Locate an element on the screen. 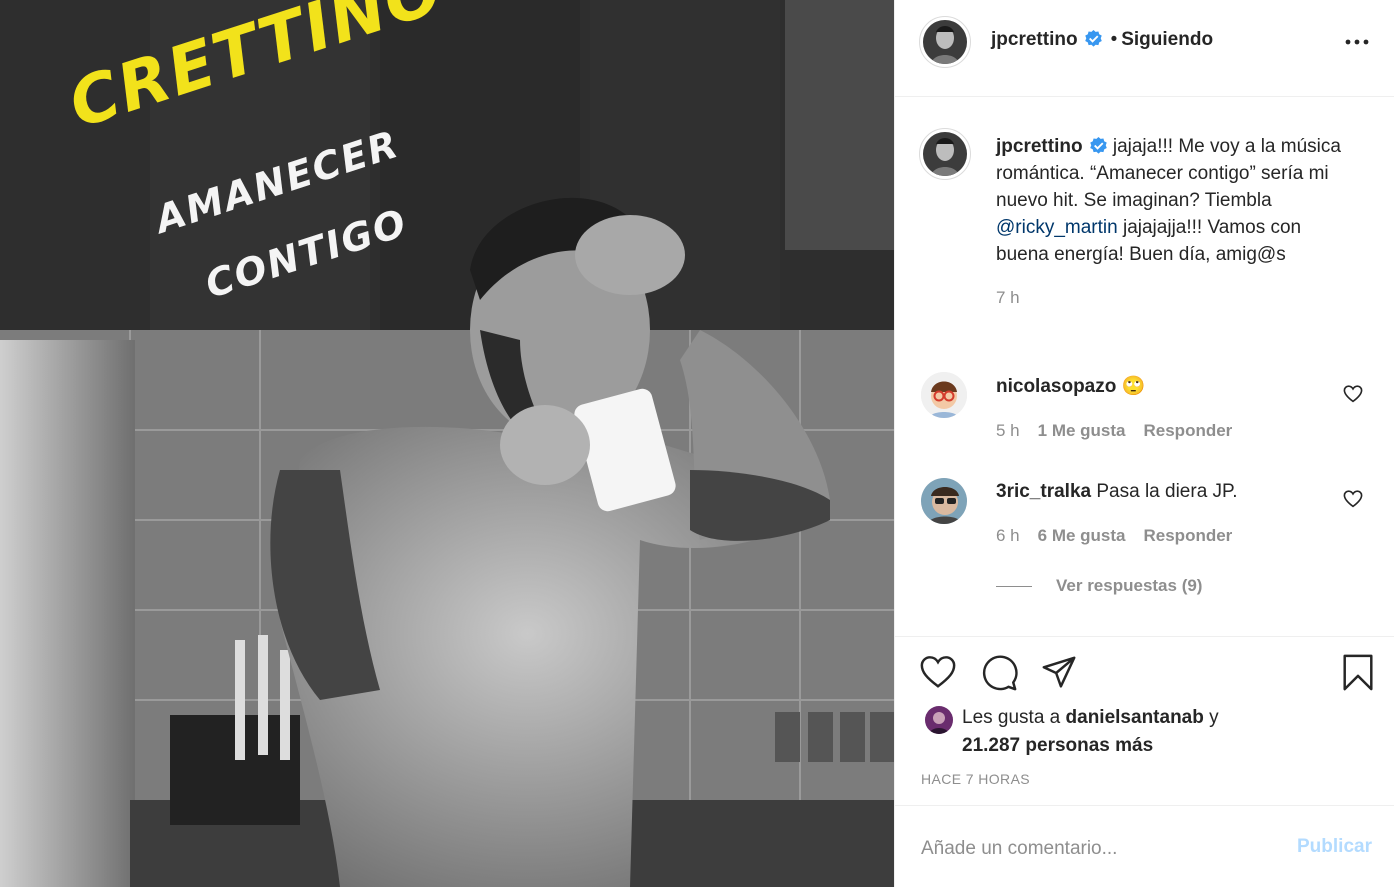 The height and width of the screenshot is (887, 1394). likes-user-link: danielsantanab is located at coordinates (1135, 717).